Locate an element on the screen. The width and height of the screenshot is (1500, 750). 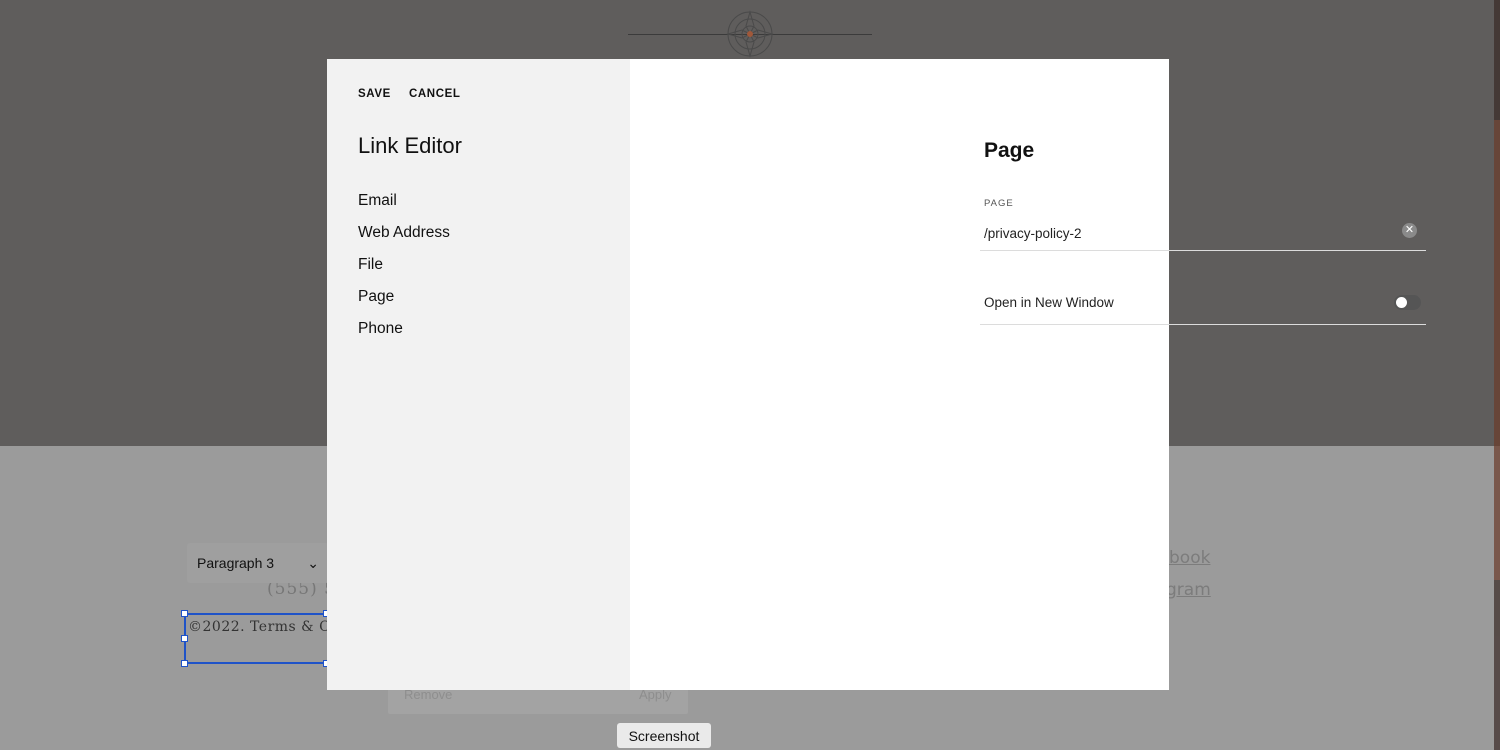
cancel-button: CANCEL is located at coordinates (435, 94).